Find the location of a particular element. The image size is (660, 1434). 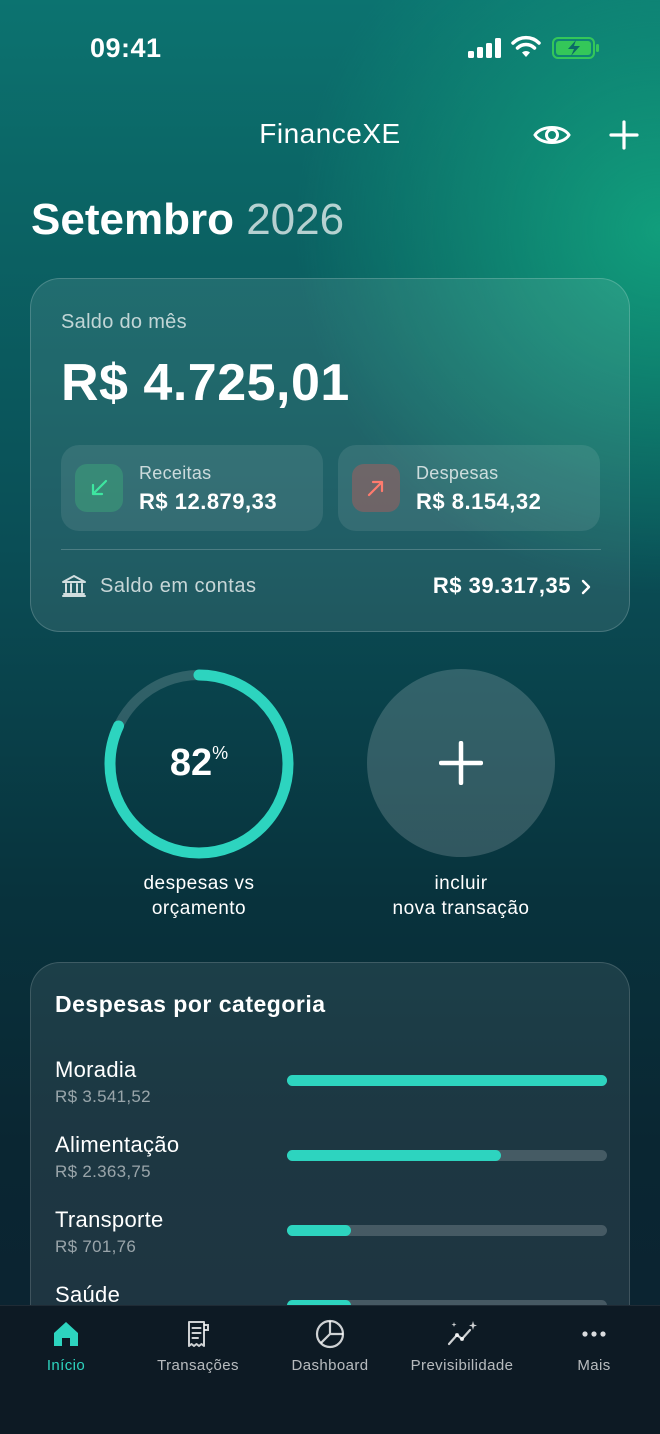

add-transaction-caption: incluir nova transação is located at coordinates (461, 896).